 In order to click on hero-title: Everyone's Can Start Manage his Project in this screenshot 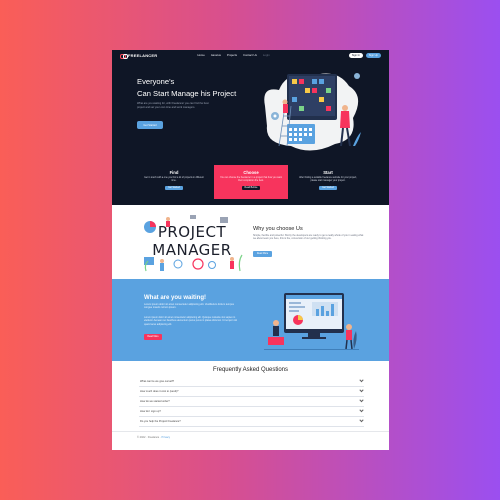, I will do `click(186, 88)`.